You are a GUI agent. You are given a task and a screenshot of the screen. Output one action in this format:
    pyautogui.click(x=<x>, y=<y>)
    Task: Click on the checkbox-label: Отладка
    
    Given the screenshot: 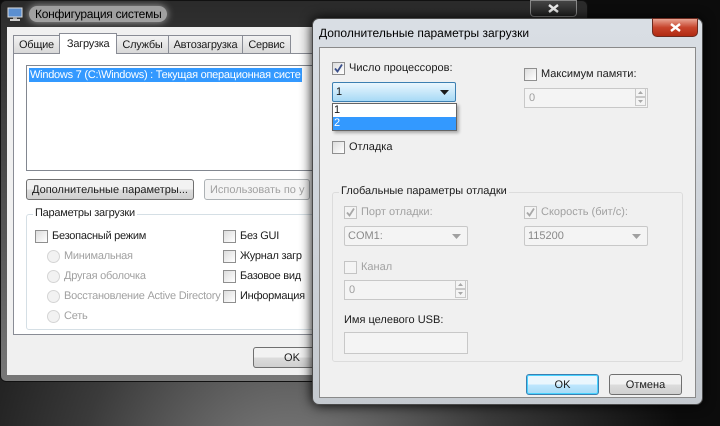 What is the action you would take?
    pyautogui.click(x=370, y=147)
    